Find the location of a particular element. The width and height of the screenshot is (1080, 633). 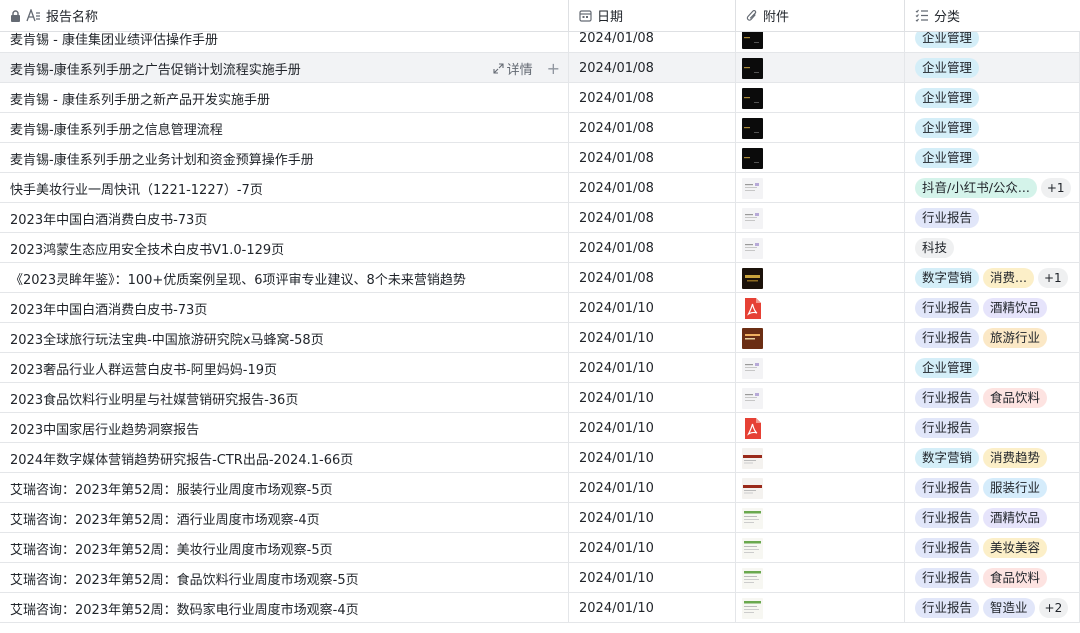

column-header-category: 分类 is located at coordinates (992, 15).